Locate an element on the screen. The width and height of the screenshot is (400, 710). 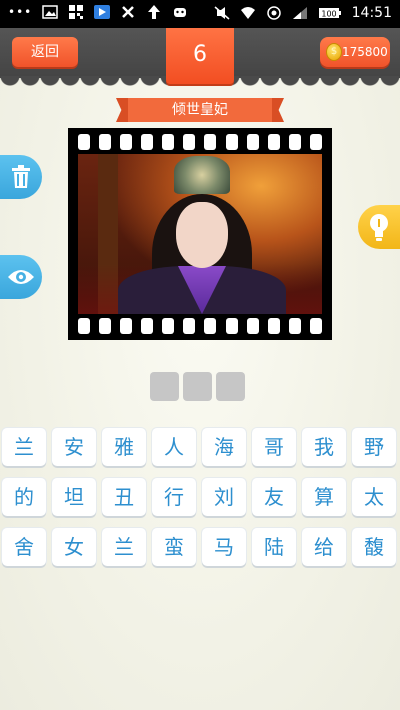
qr-icon is located at coordinates (76, 12).